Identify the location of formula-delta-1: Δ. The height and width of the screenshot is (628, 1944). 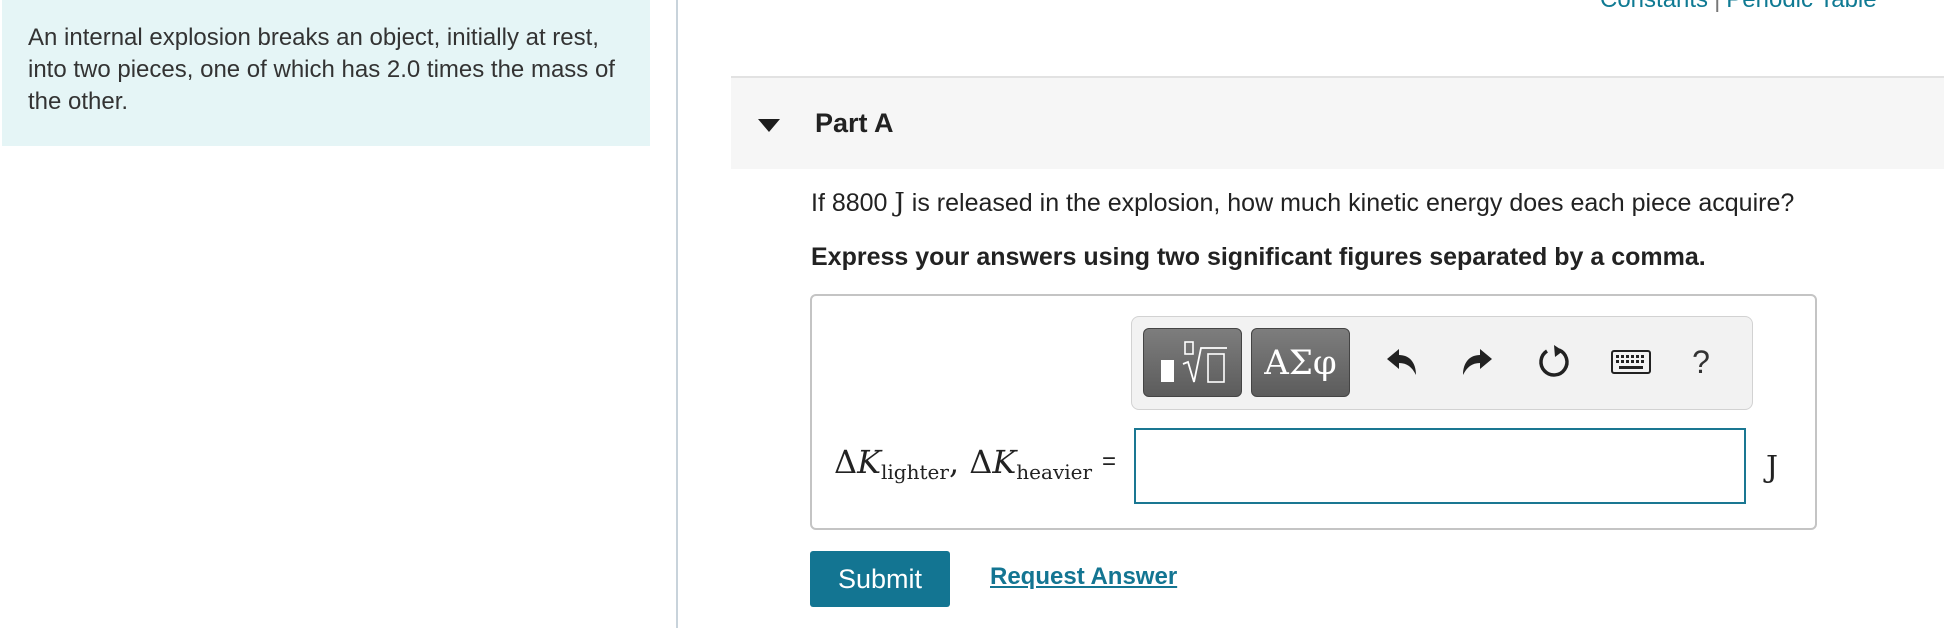
(846, 462).